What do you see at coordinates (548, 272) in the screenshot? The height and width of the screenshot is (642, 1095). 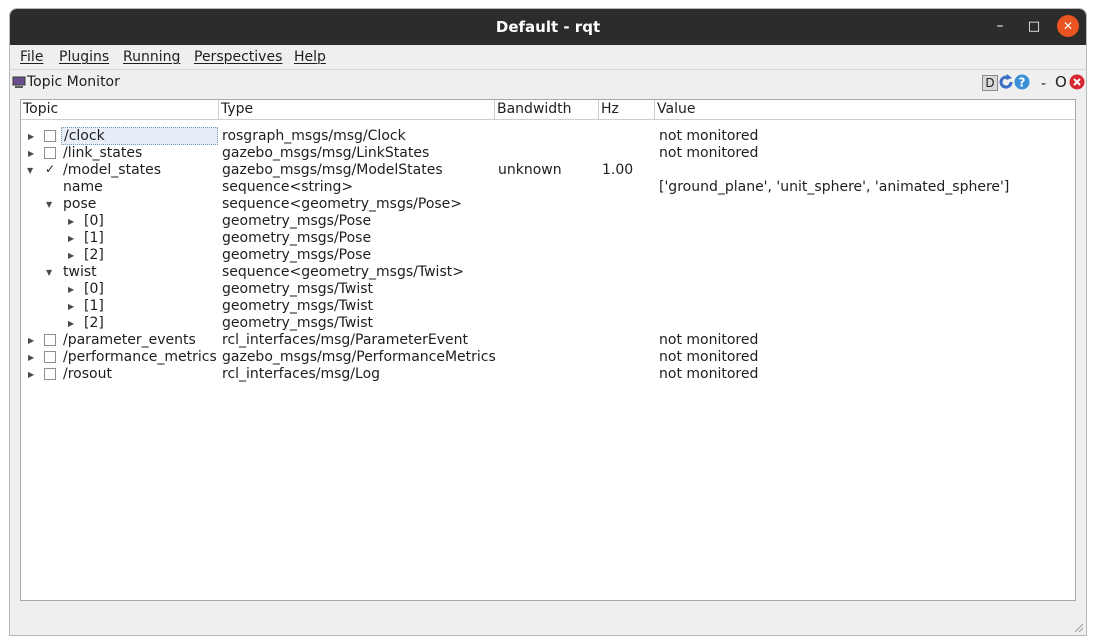 I see `table-row: ▼ twist sequence<geometry_msgs/Twist>` at bounding box center [548, 272].